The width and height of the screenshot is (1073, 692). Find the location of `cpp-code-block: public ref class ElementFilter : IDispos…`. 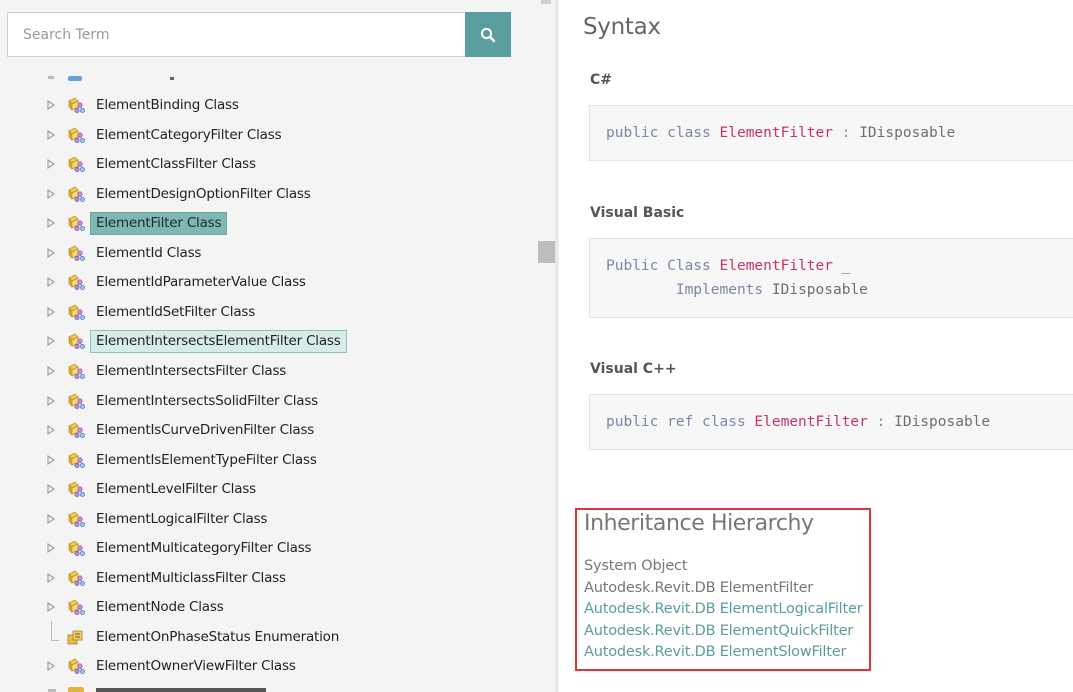

cpp-code-block: public ref class ElementFilter : IDispos… is located at coordinates (831, 422).